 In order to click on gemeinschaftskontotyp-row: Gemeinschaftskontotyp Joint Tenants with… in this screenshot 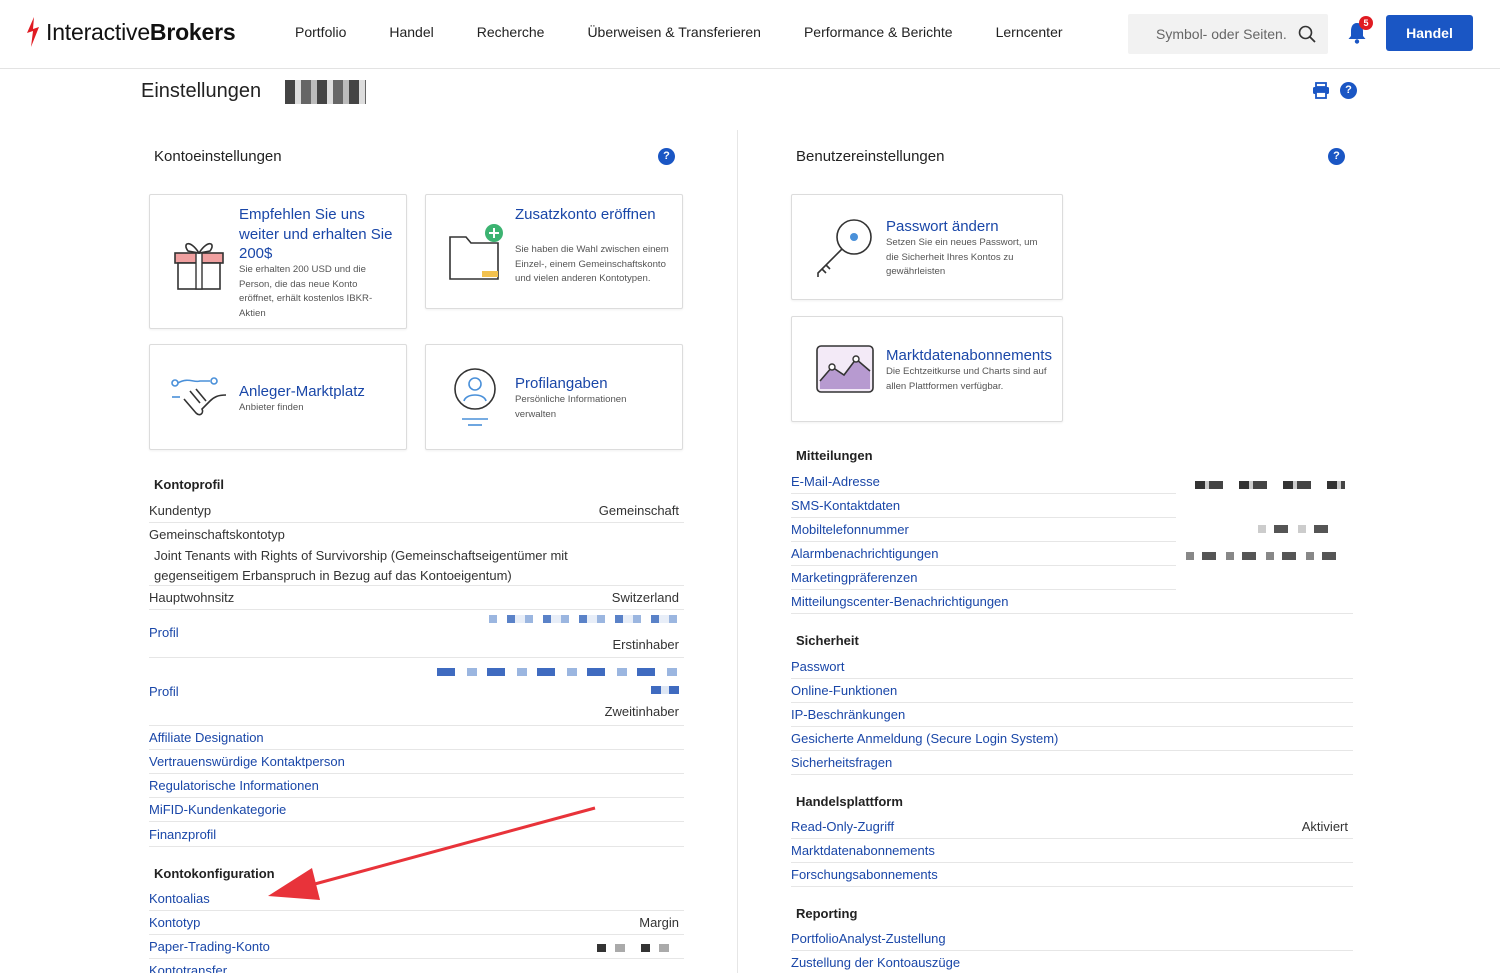, I will do `click(416, 554)`.